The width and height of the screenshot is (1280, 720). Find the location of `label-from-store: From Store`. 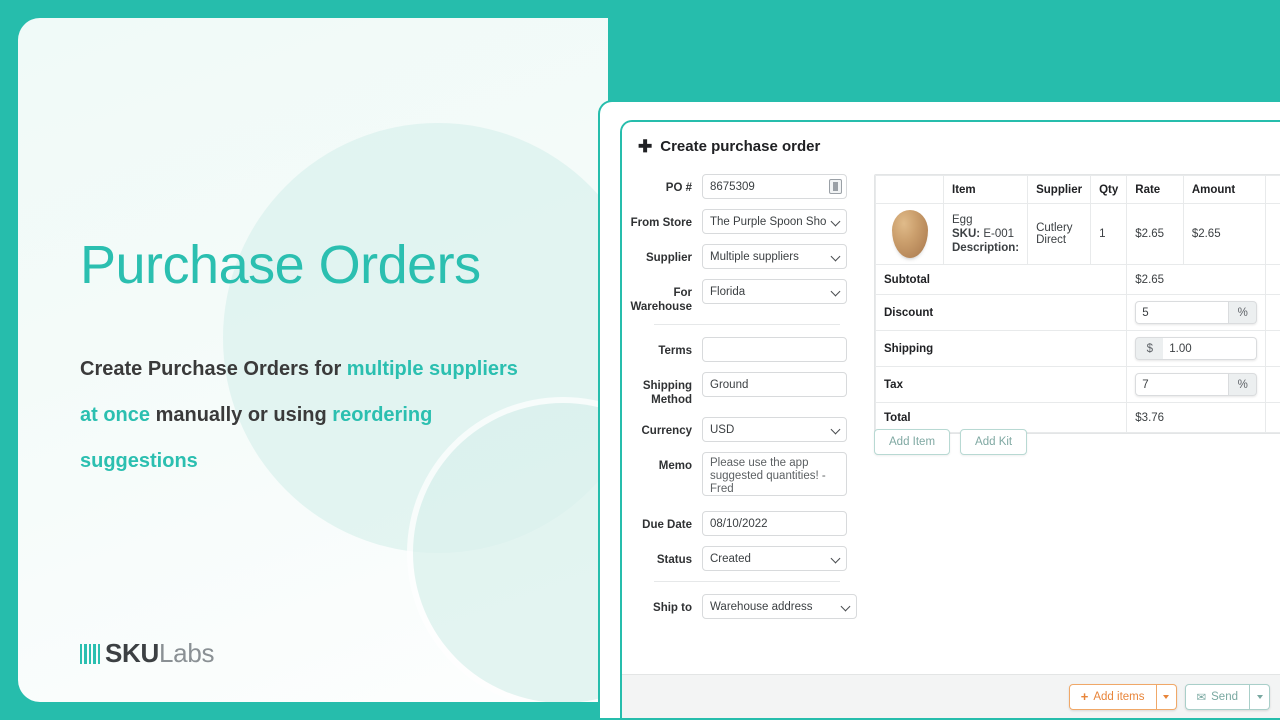

label-from-store: From Store is located at coordinates (661, 223).